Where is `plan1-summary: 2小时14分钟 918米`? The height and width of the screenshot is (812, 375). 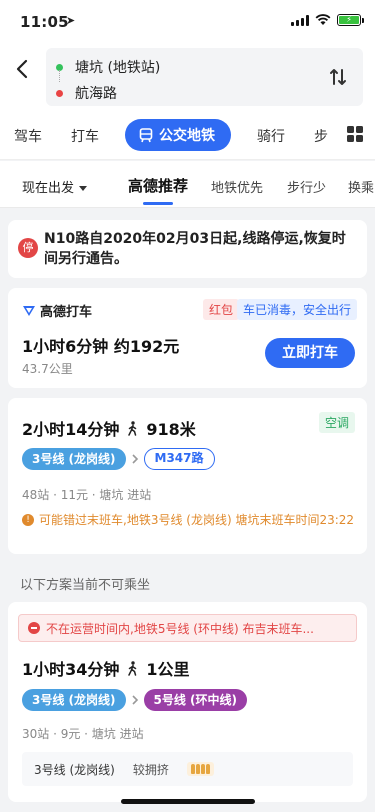 plan1-summary: 2小时14分钟 918米 is located at coordinates (109, 428).